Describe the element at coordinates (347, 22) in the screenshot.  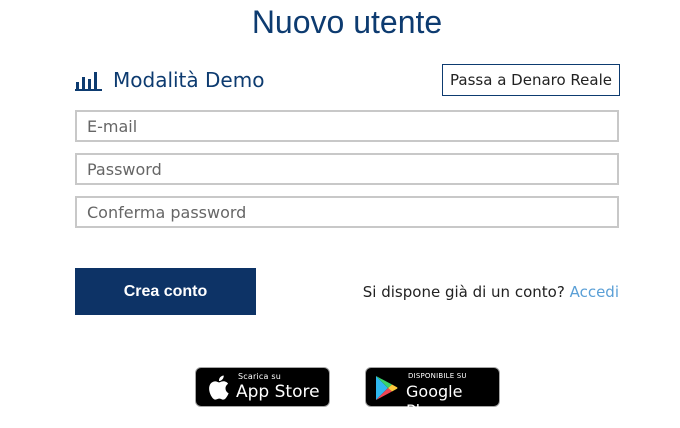
I see `page-title: Nuovo utente` at that location.